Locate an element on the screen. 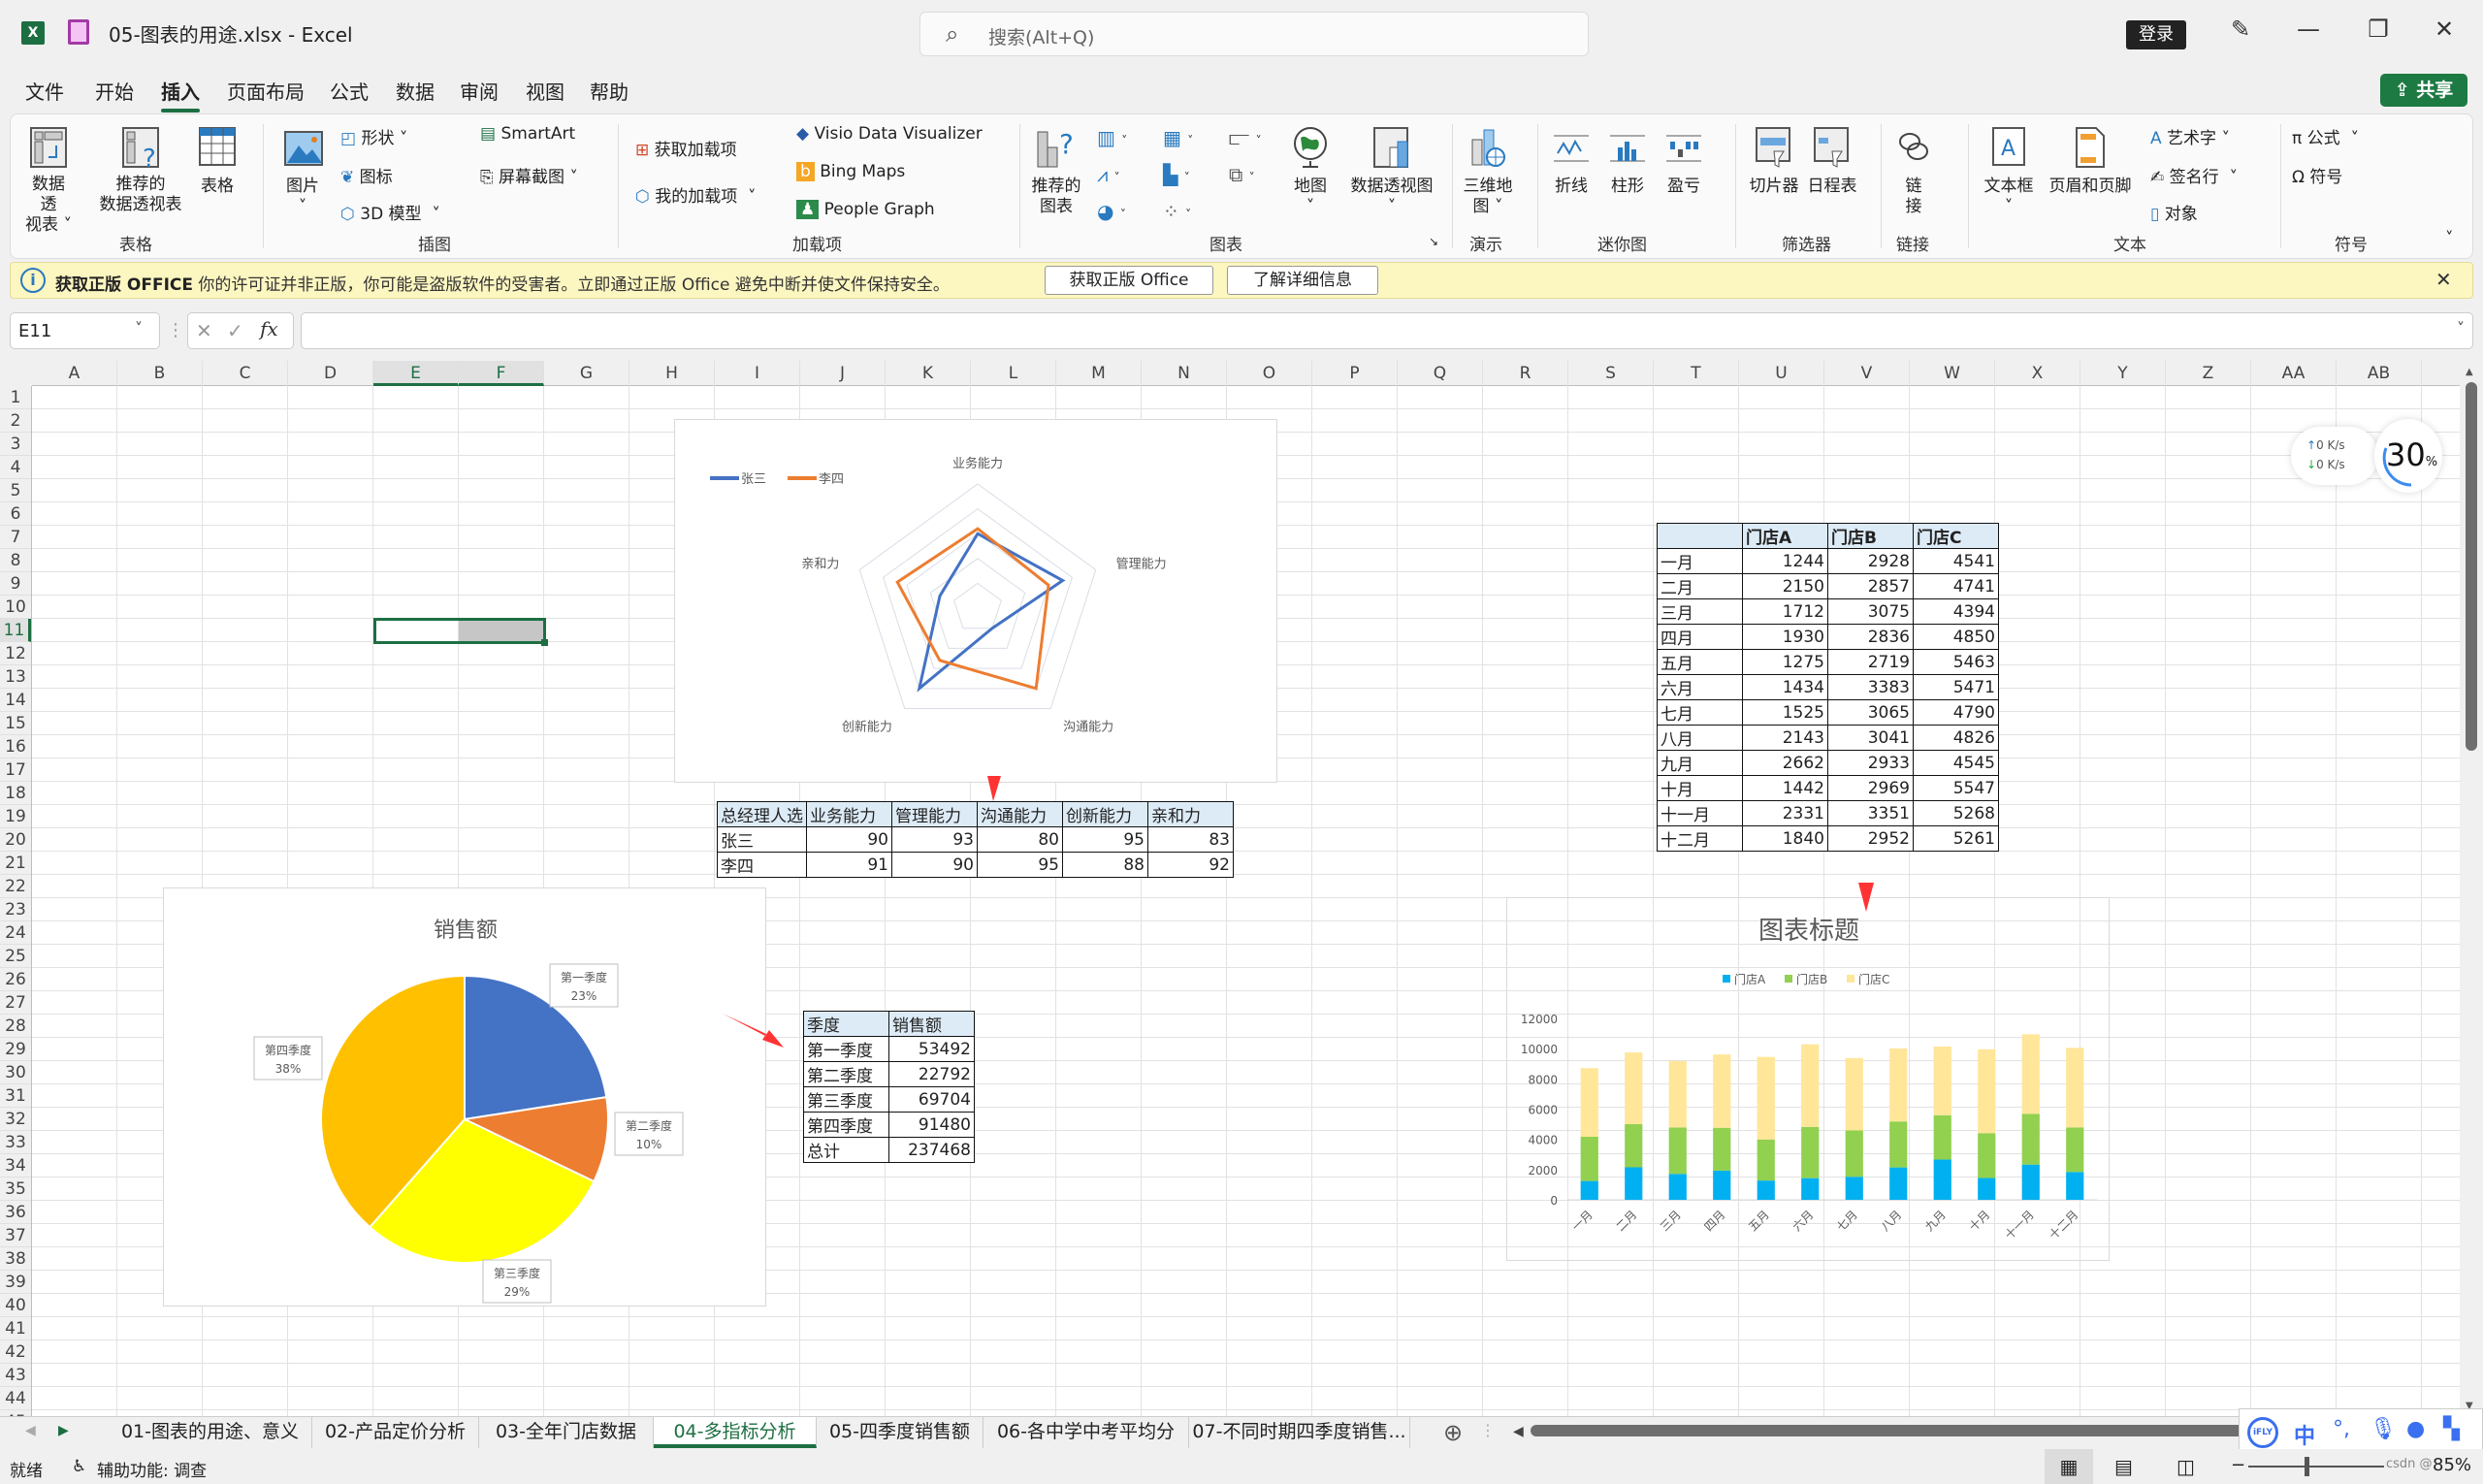 This screenshot has height=1484, width=2483. column-header-AB: AB is located at coordinates (2380, 373).